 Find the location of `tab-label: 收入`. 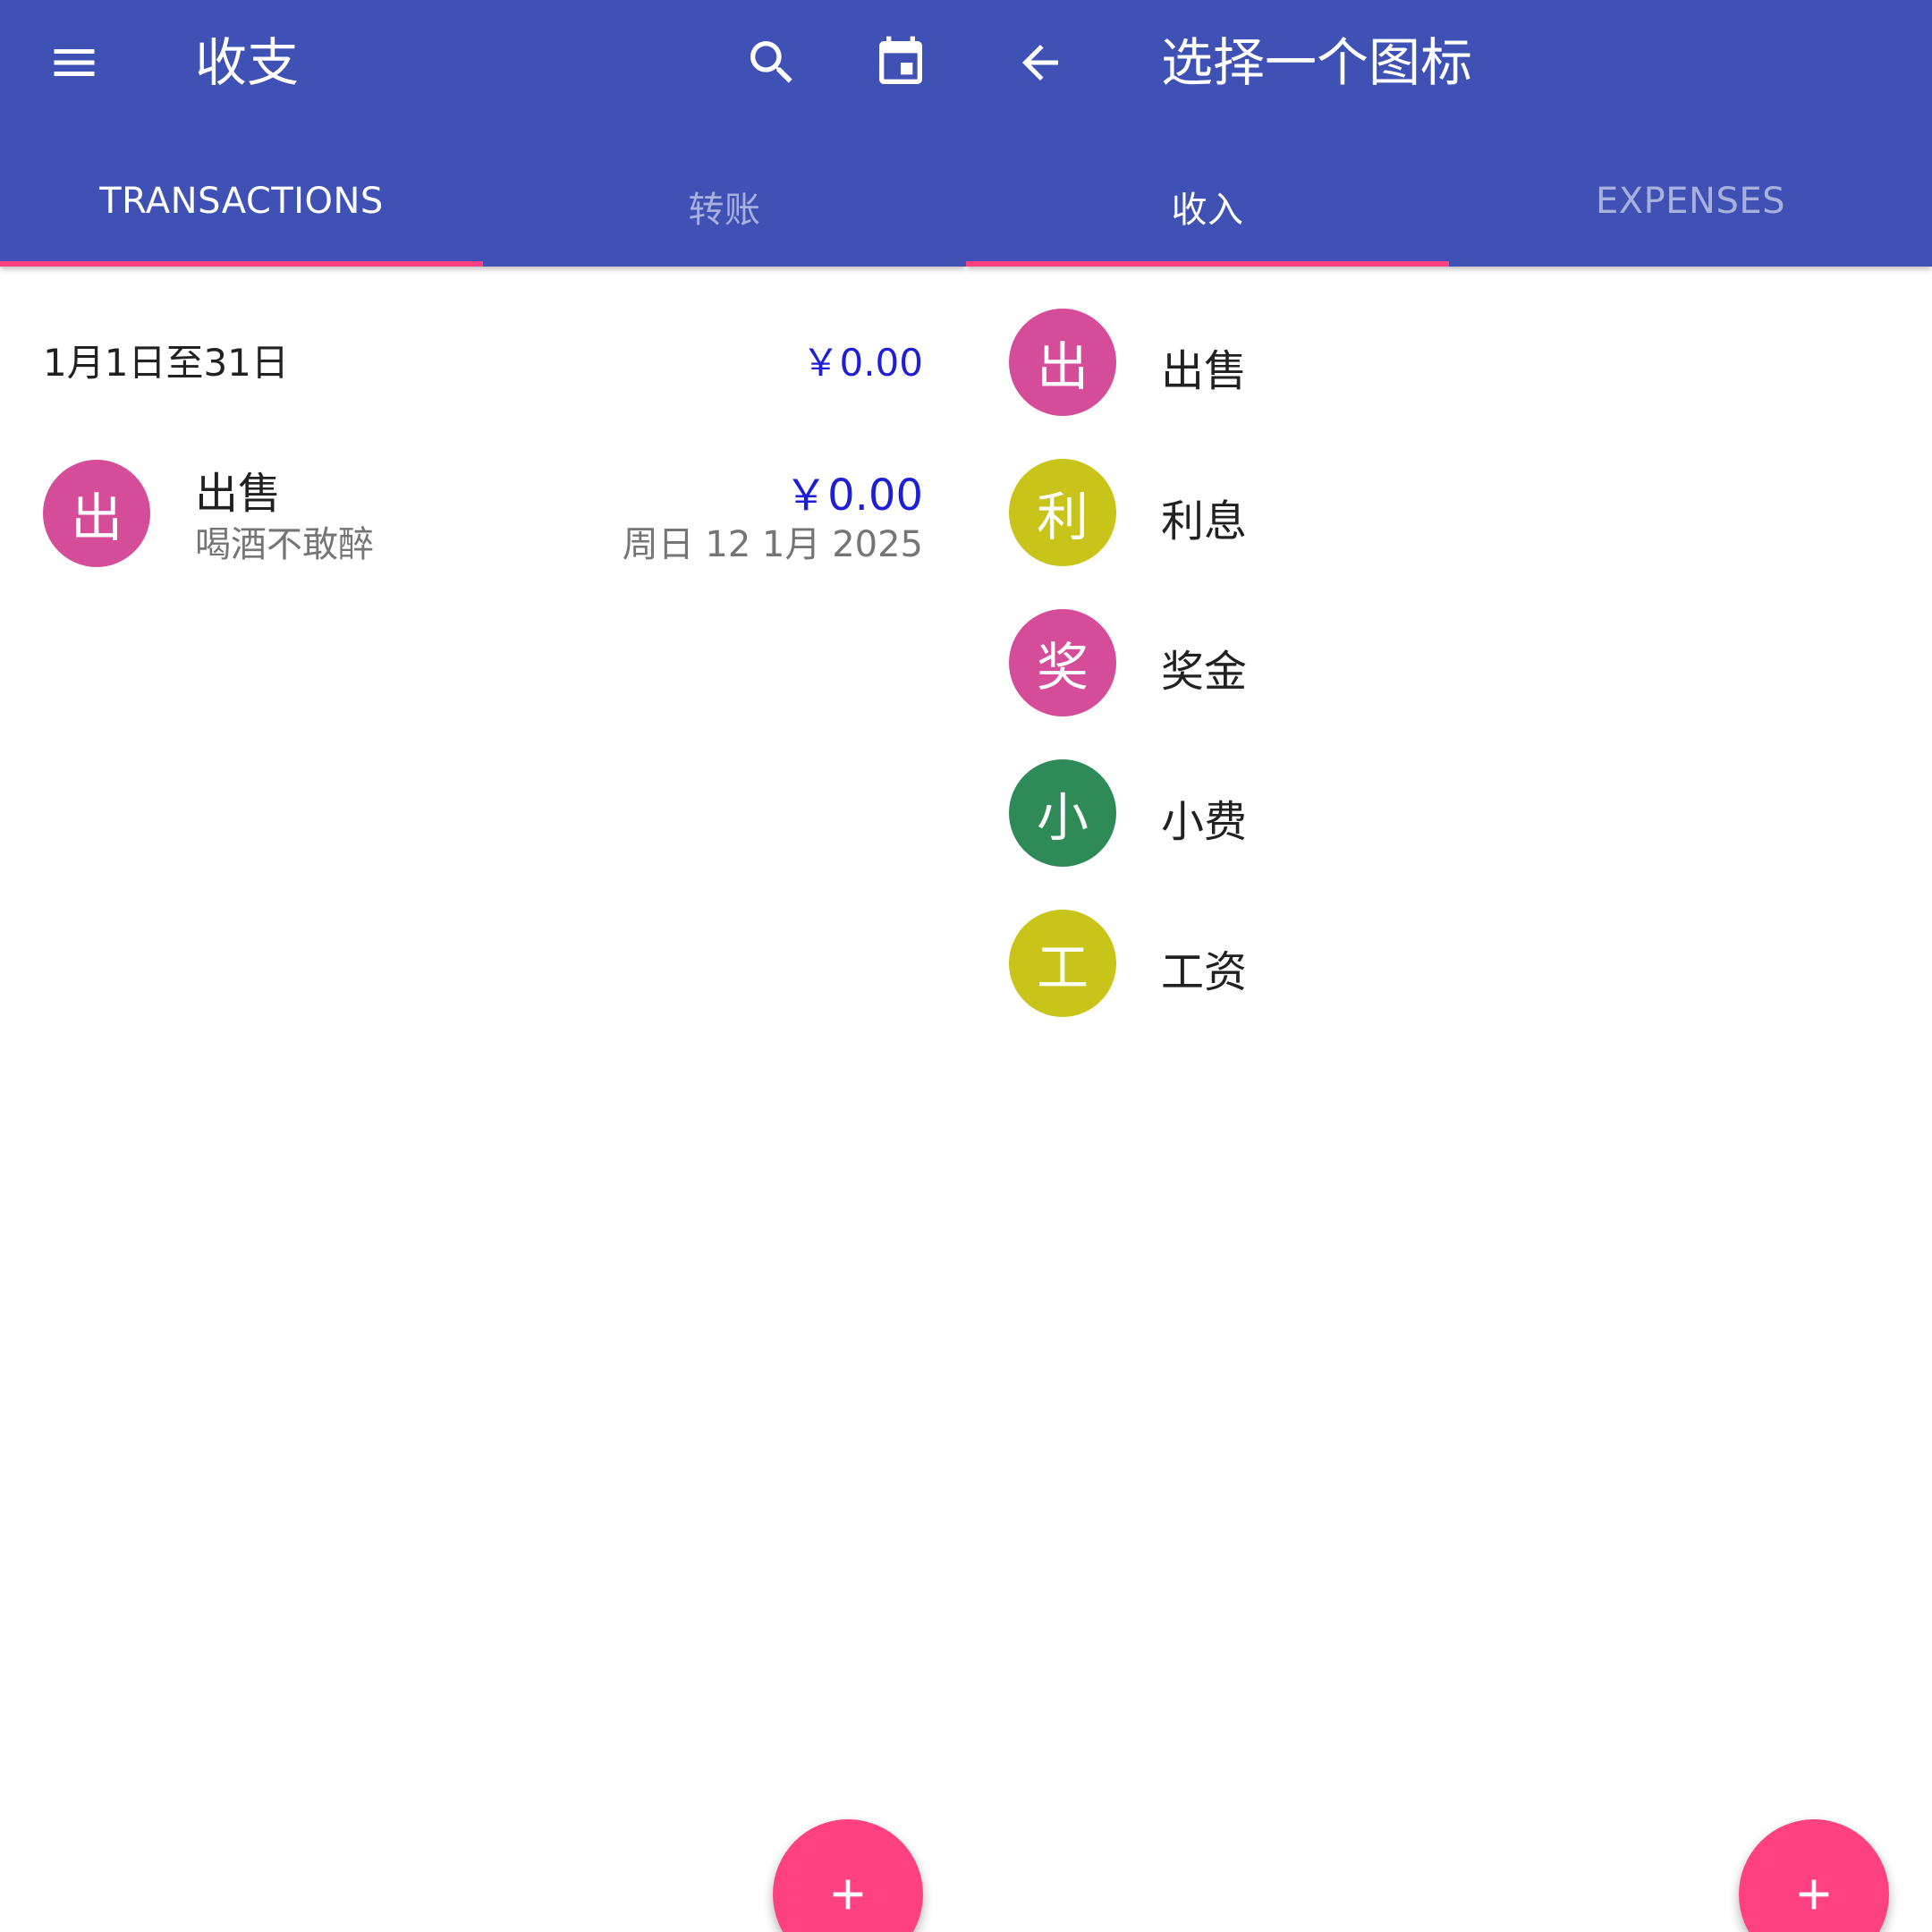

tab-label: 收入 is located at coordinates (1207, 210).